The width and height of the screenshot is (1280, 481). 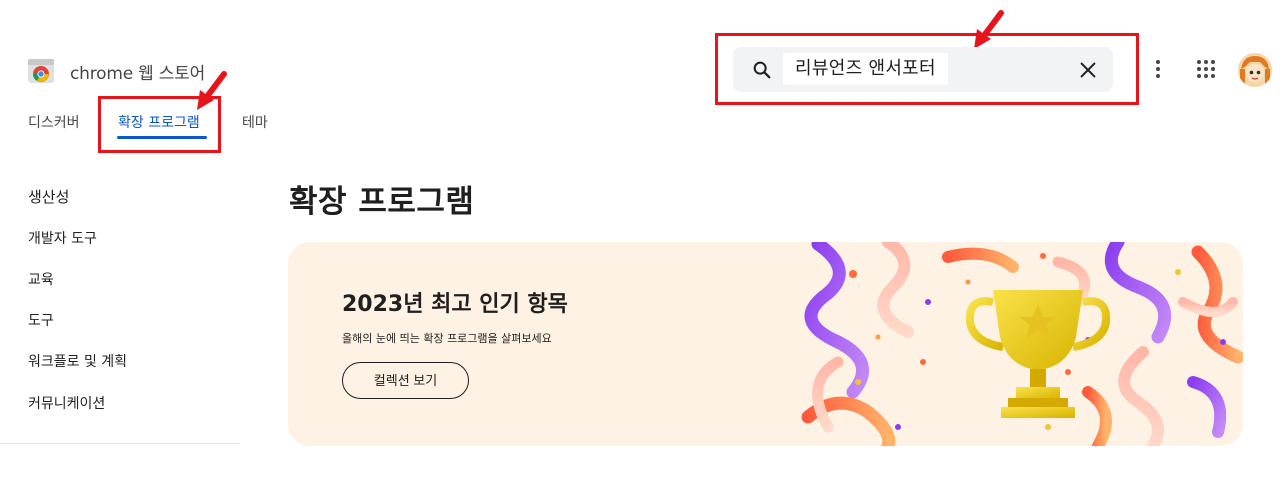 I want to click on sidebar-item-workflow: 워크플로 및 계획, so click(x=77, y=361).